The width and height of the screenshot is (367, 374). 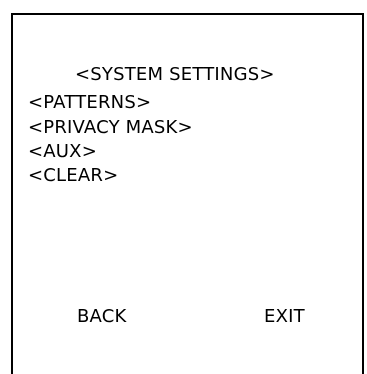 What do you see at coordinates (89, 103) in the screenshot?
I see `menu-item-patterns: <PATTERNS>` at bounding box center [89, 103].